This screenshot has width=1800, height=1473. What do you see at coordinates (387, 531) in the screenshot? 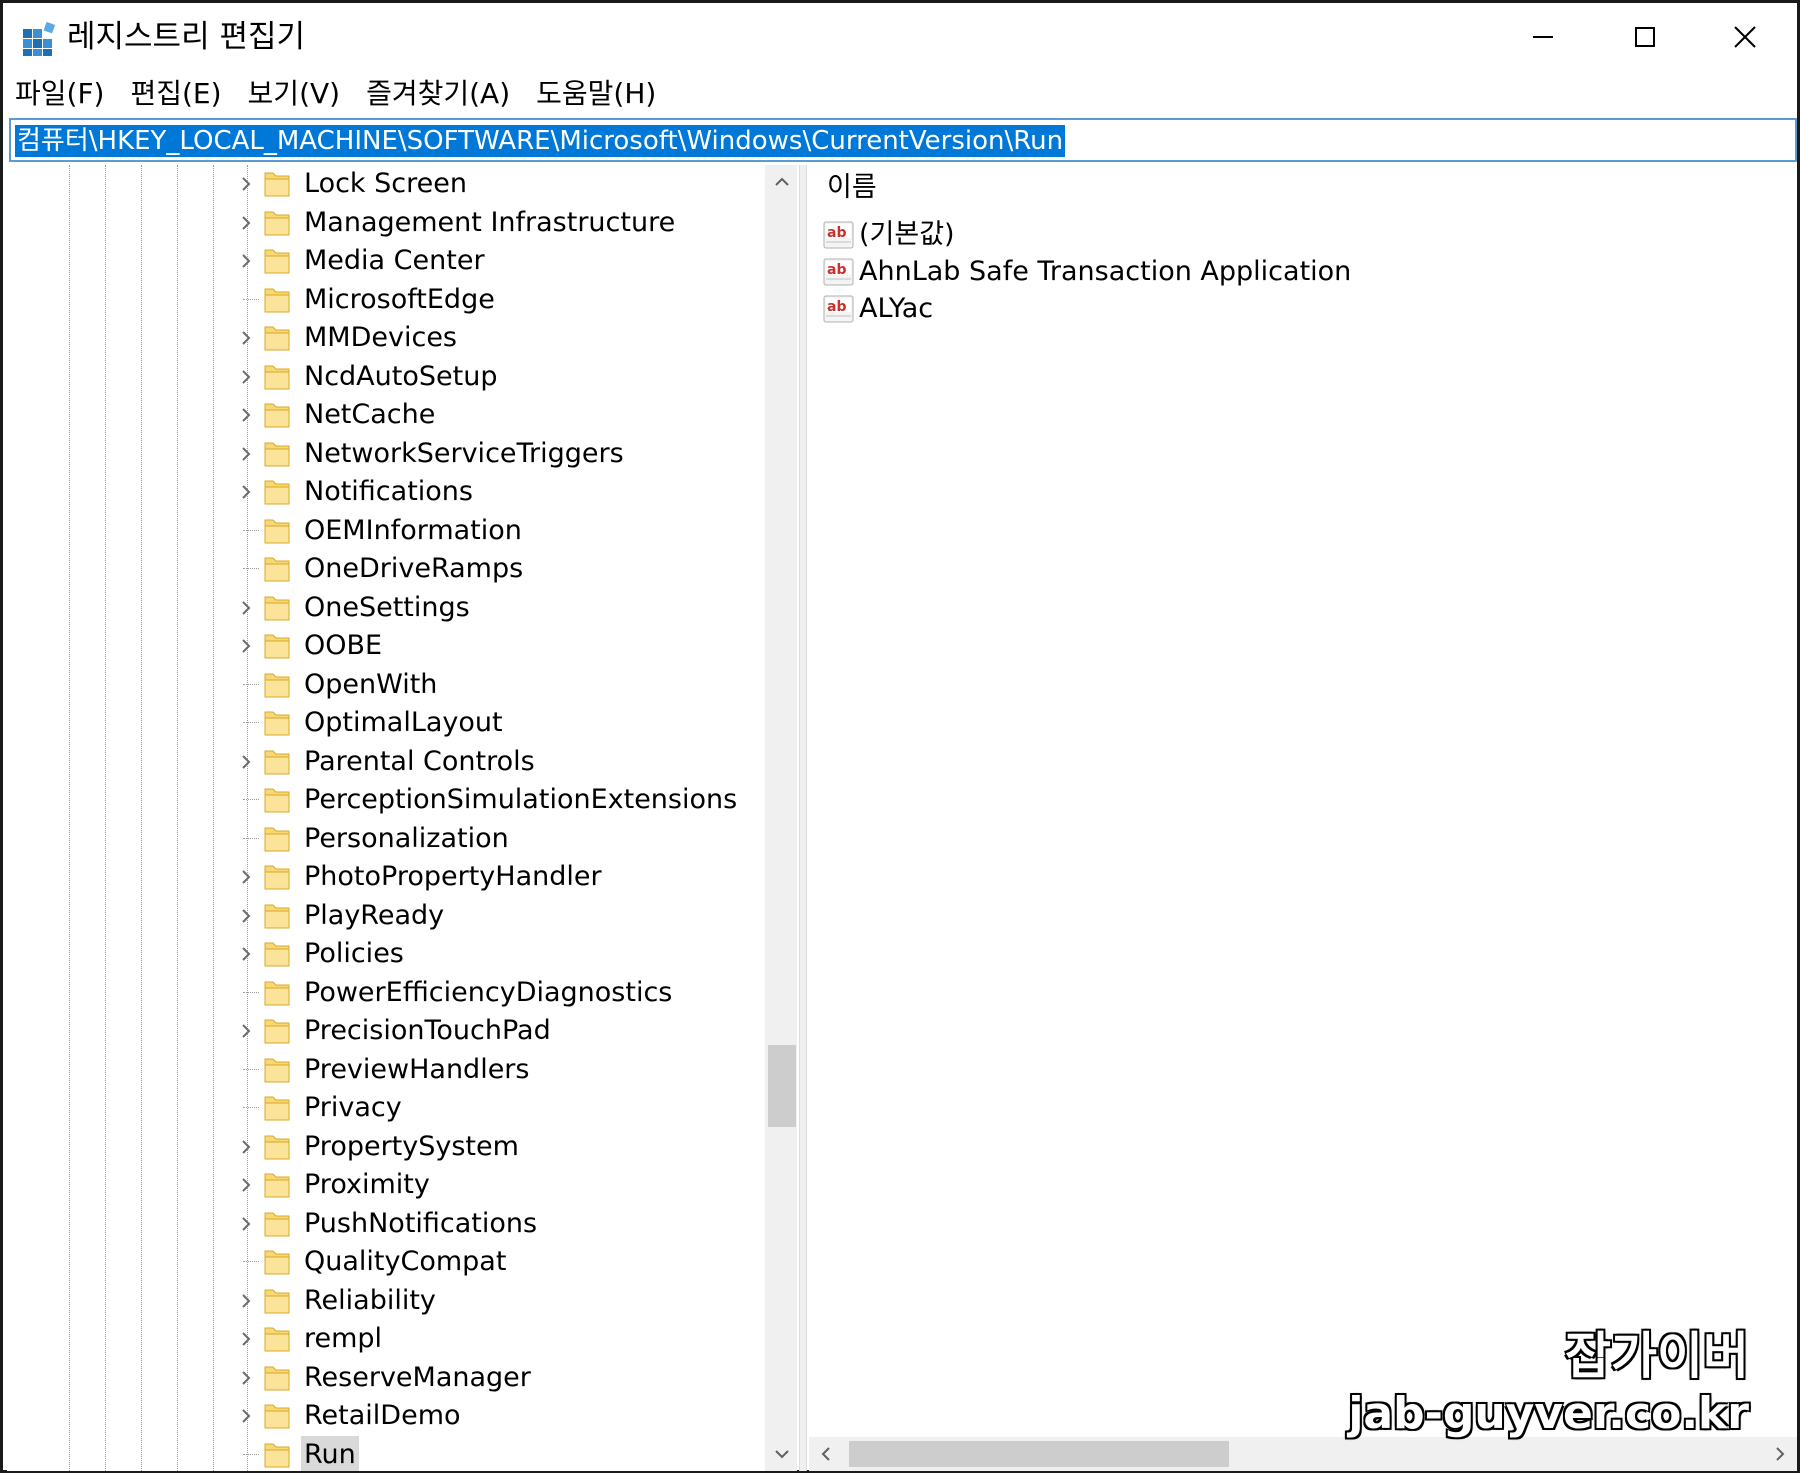
I see `tree-node: OEMInformation` at bounding box center [387, 531].